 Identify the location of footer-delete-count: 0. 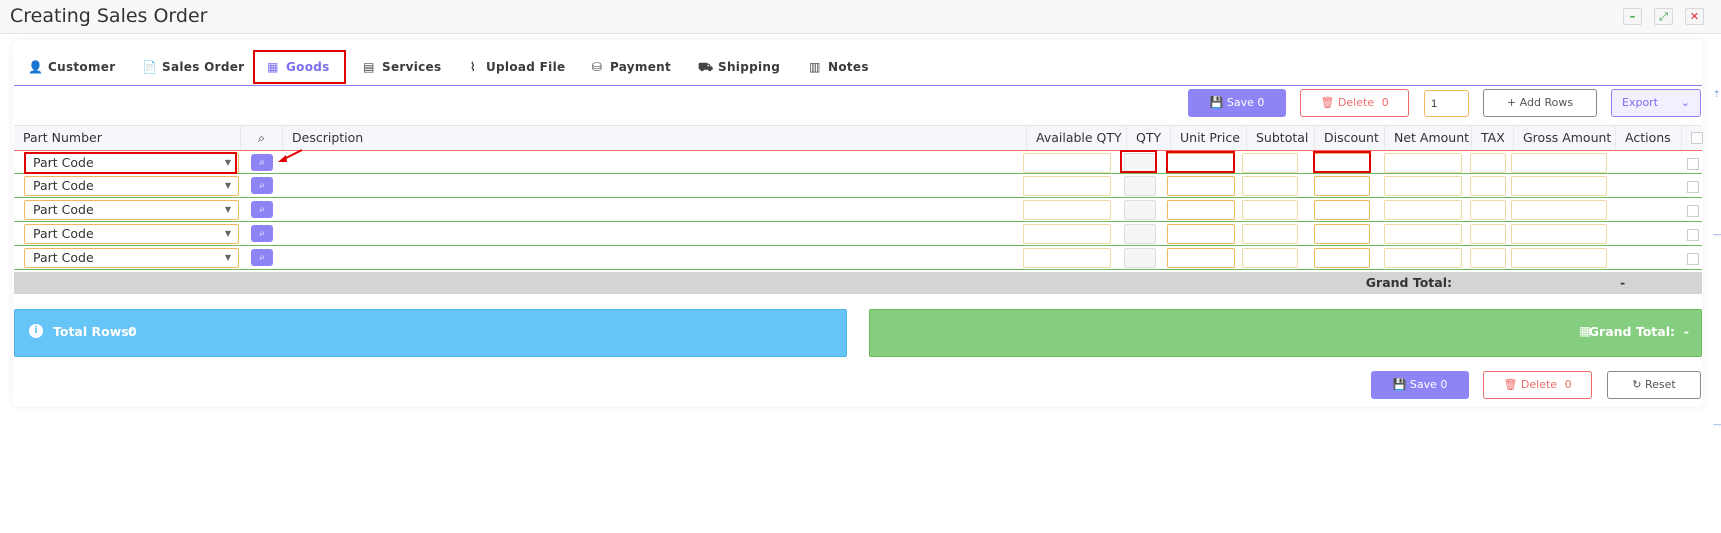
(1568, 384).